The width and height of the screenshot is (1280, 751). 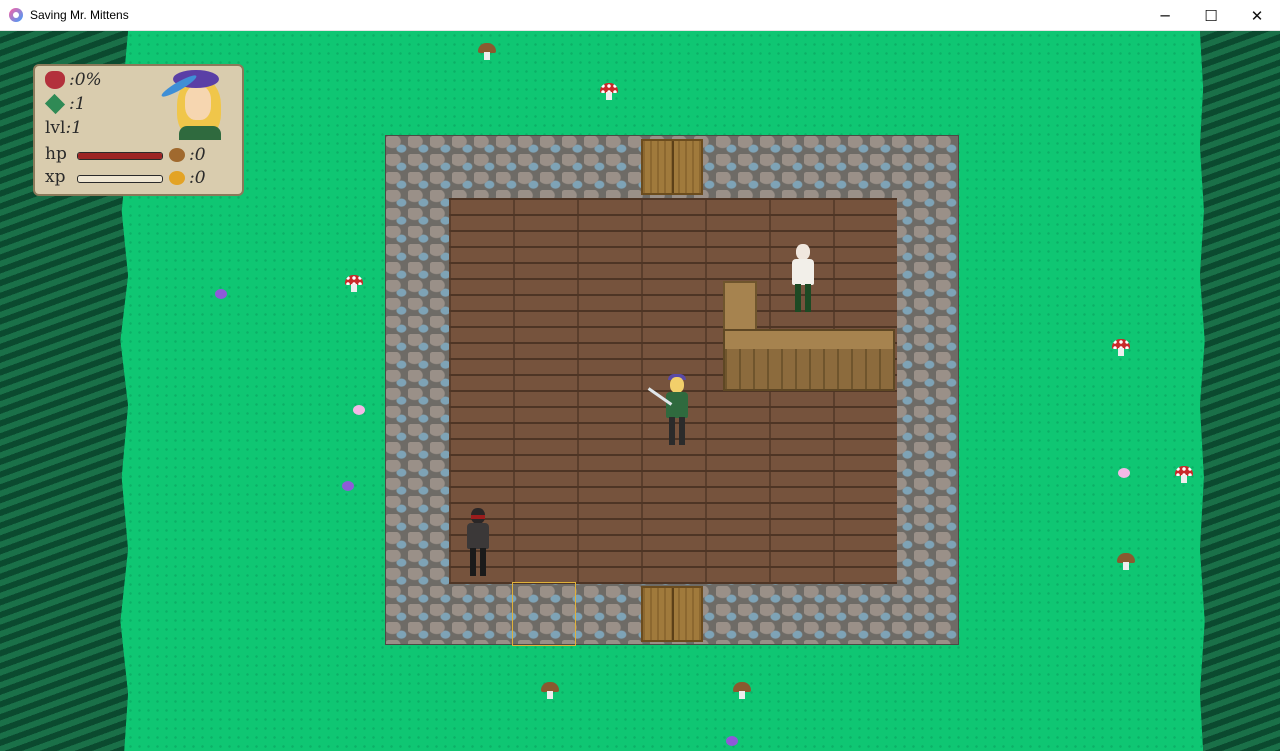 I want to click on potions-value: :0, so click(x=197, y=155).